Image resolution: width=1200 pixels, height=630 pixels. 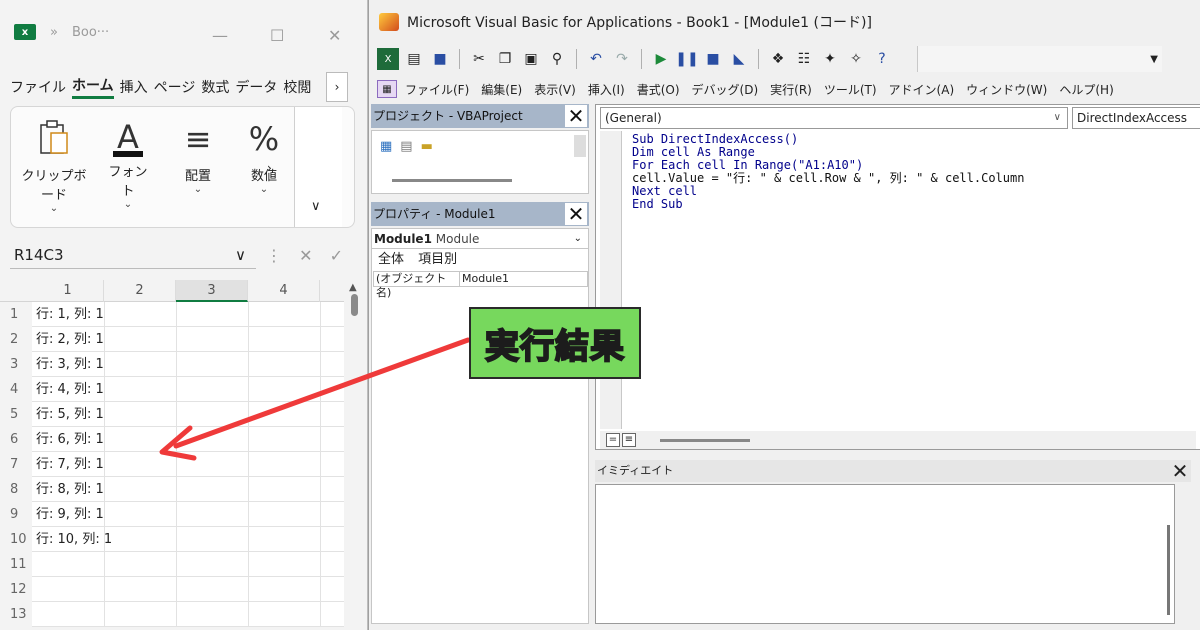 What do you see at coordinates (128, 163) in the screenshot?
I see `ribbon-font: A フォント ⌄` at bounding box center [128, 163].